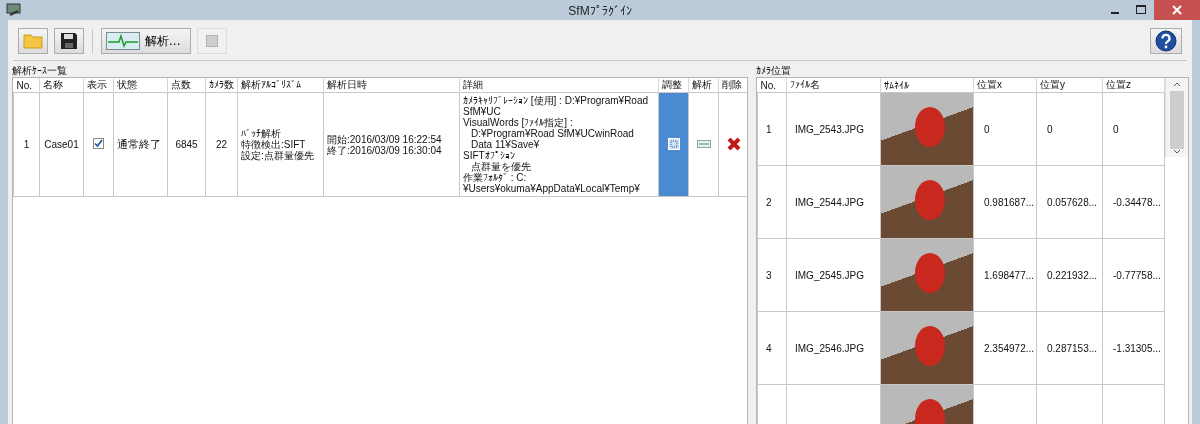 This screenshot has height=424, width=1200. Describe the element at coordinates (501, 166) in the screenshot. I see `detail-text: 点群量を優先` at that location.